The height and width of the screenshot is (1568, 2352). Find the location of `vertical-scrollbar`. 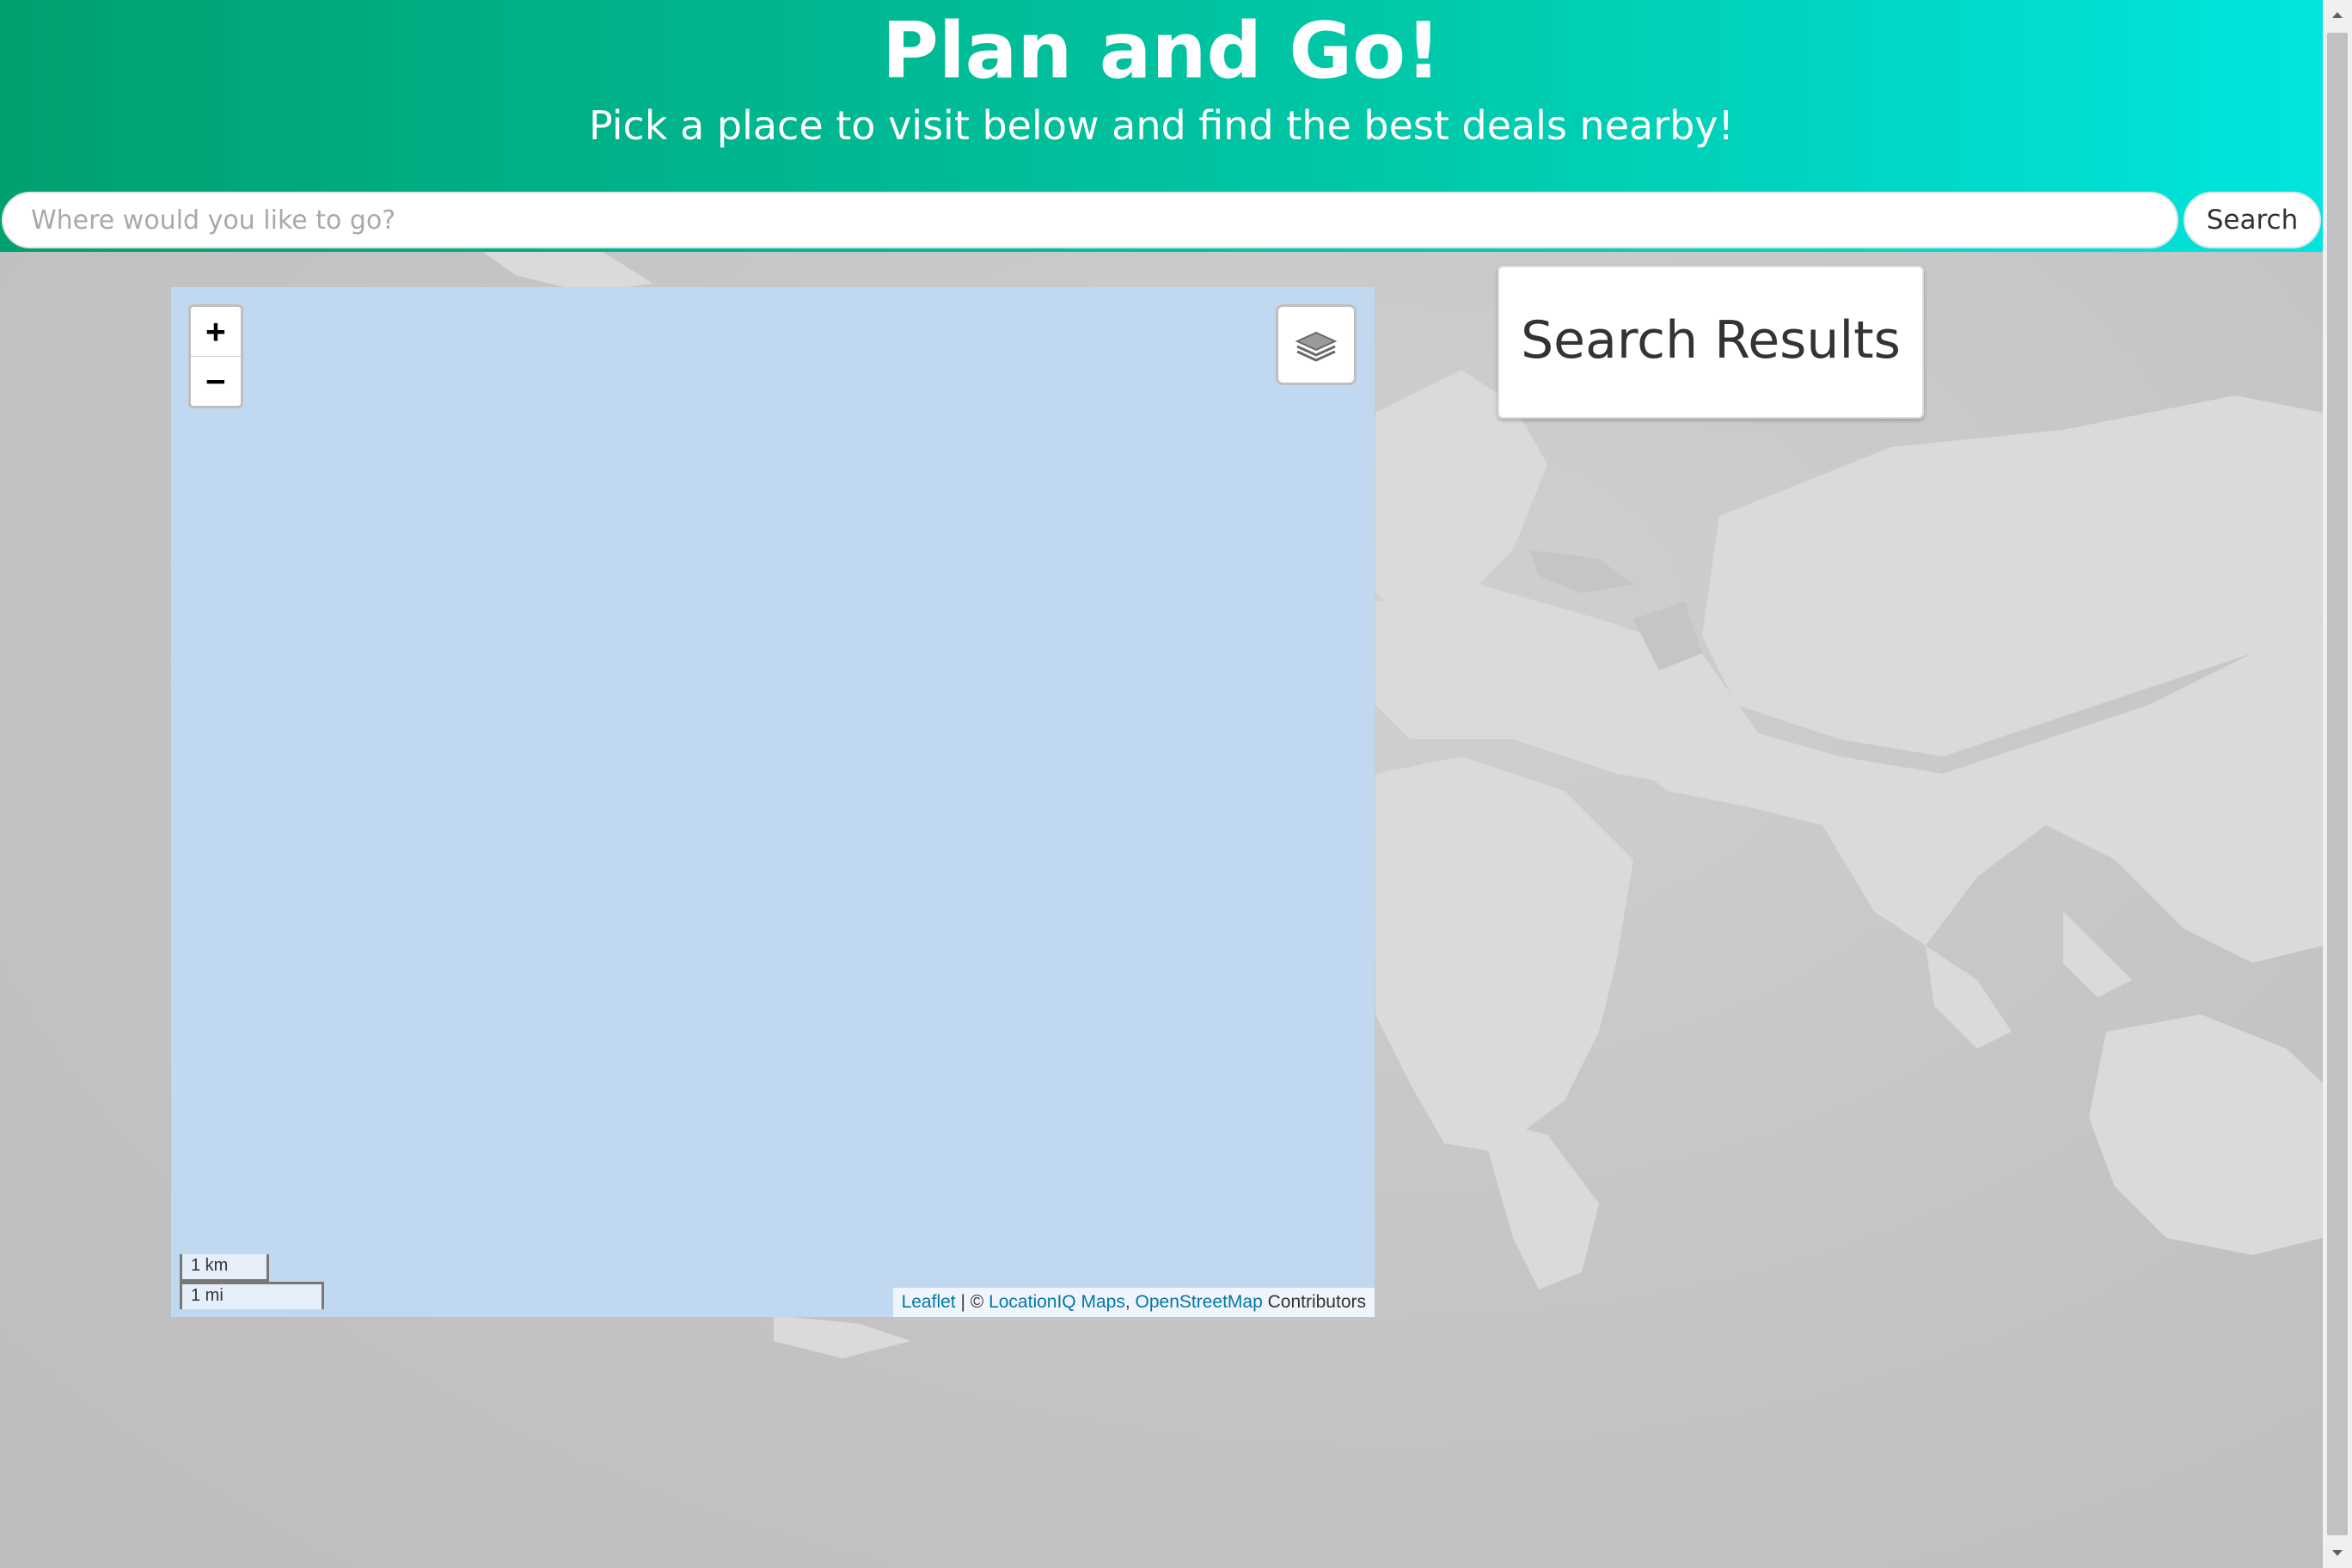

vertical-scrollbar is located at coordinates (2337, 784).